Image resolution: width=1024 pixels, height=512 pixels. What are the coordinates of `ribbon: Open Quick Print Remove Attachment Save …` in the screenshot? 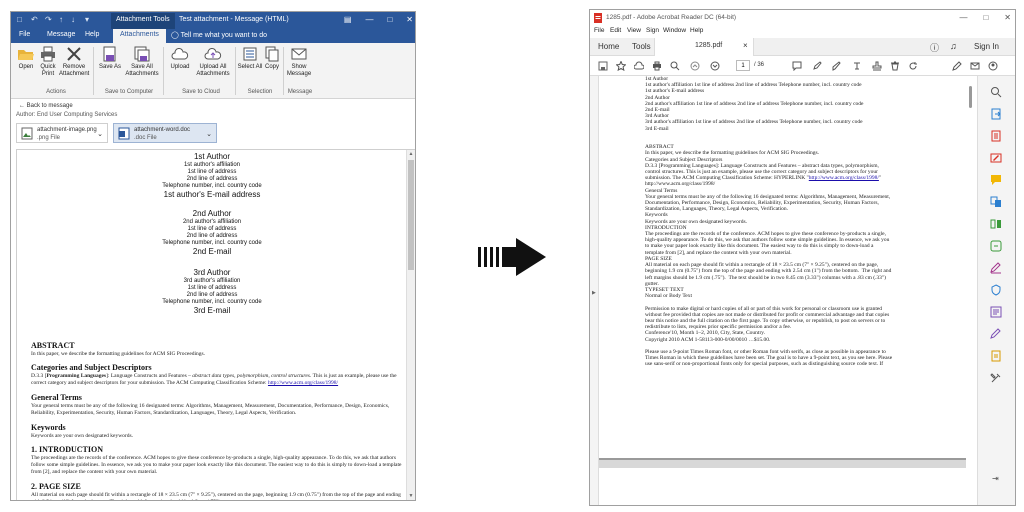 It's located at (213, 71).